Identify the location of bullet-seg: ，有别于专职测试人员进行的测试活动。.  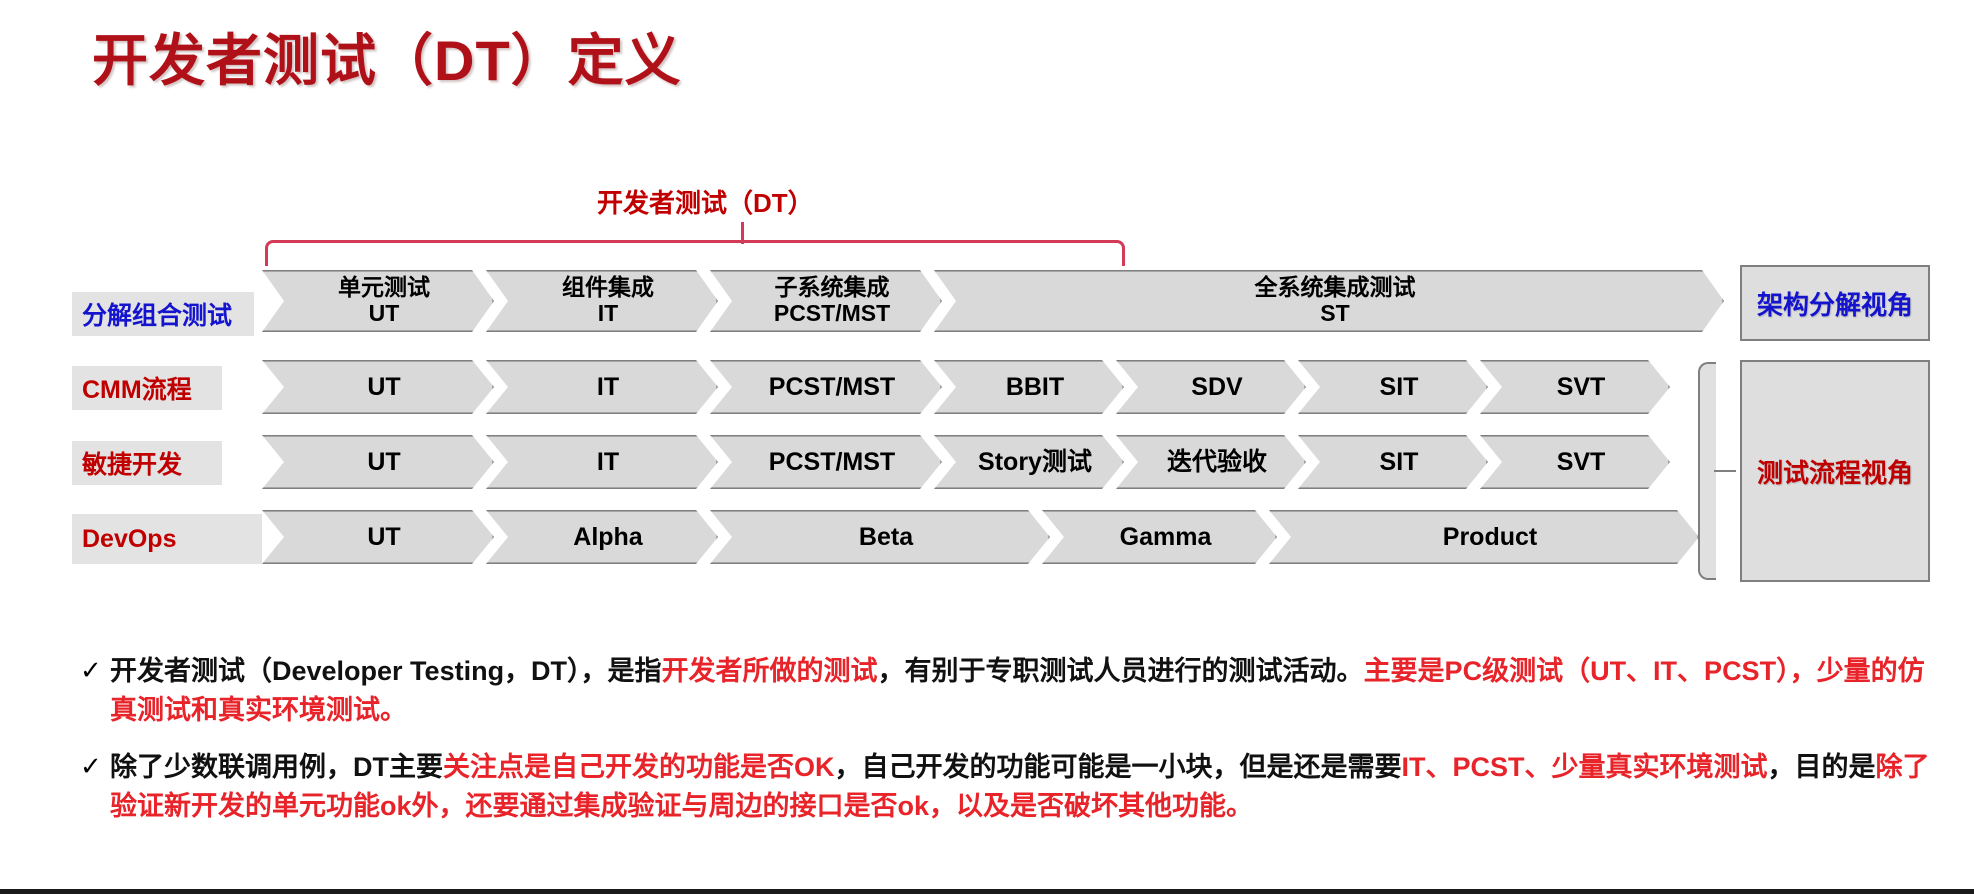
(1120, 671).